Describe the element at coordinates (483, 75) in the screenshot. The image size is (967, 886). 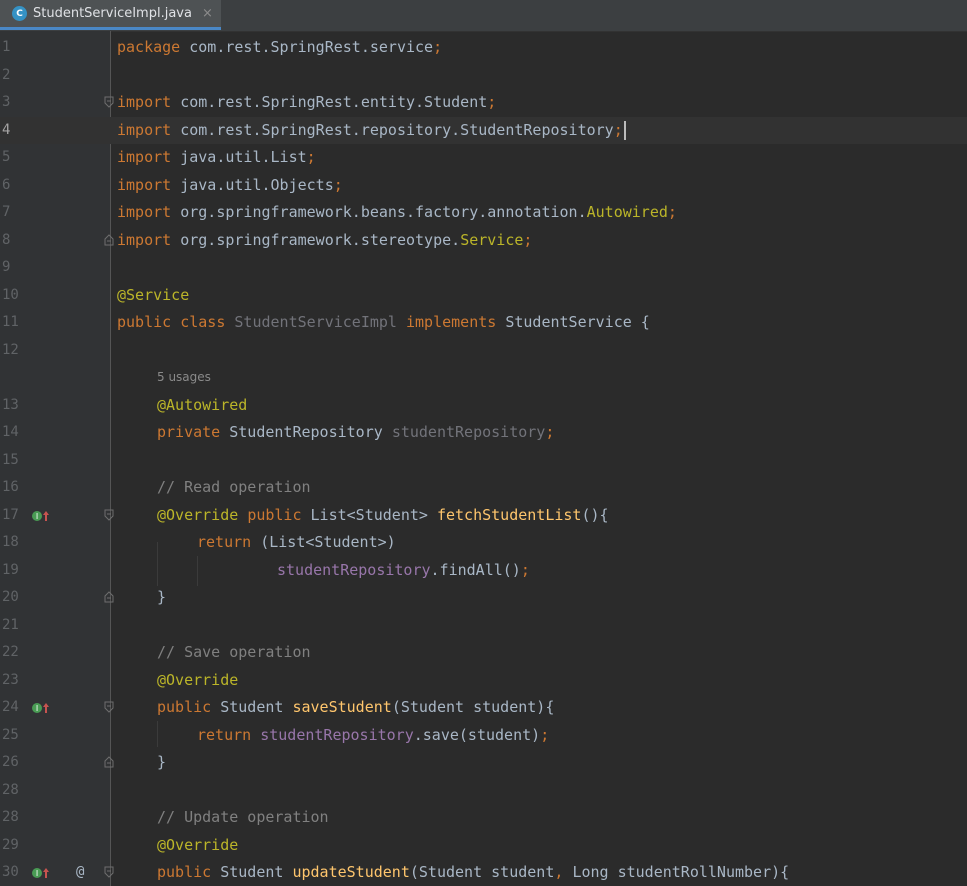
I see `code-line: 2` at that location.